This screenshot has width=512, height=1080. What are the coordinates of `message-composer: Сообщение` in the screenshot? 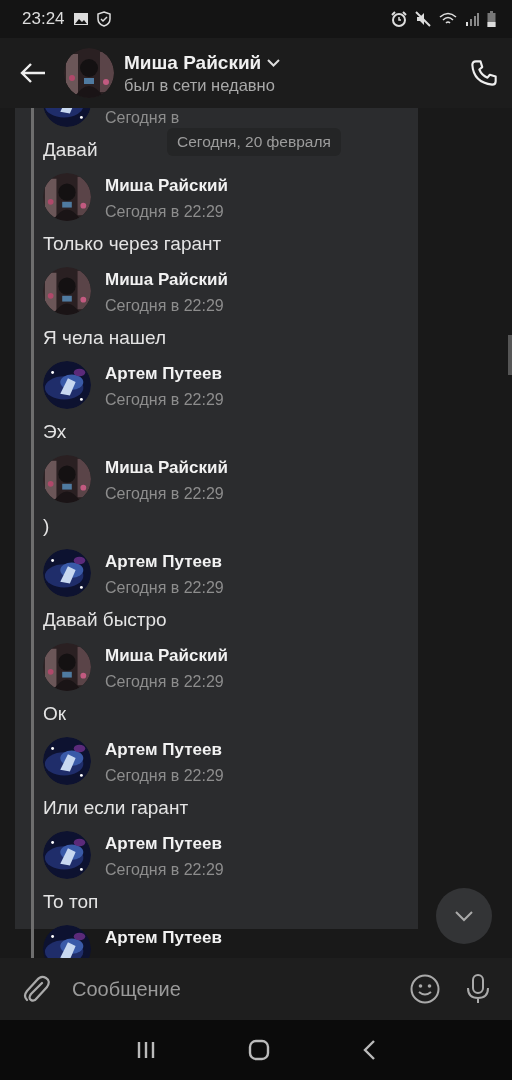 It's located at (256, 989).